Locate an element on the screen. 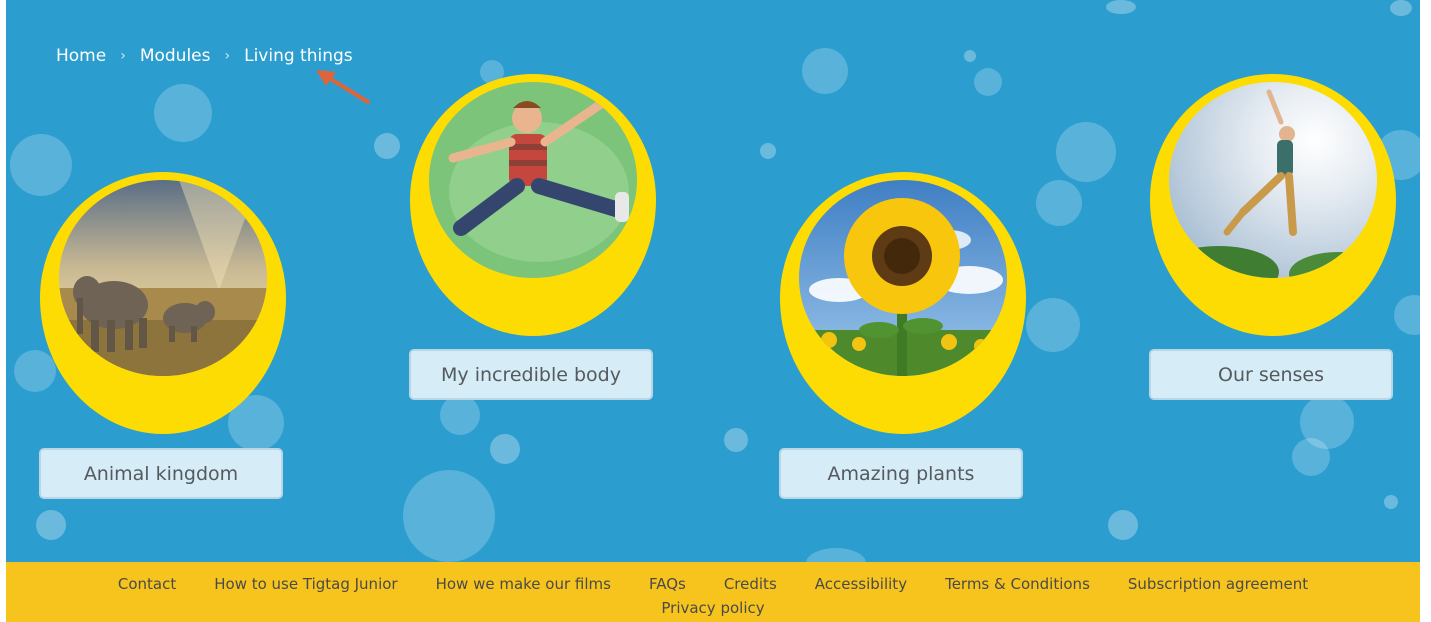 This screenshot has height=622, width=1431. footer-link-how-we-make-films: How we make our films is located at coordinates (523, 584).